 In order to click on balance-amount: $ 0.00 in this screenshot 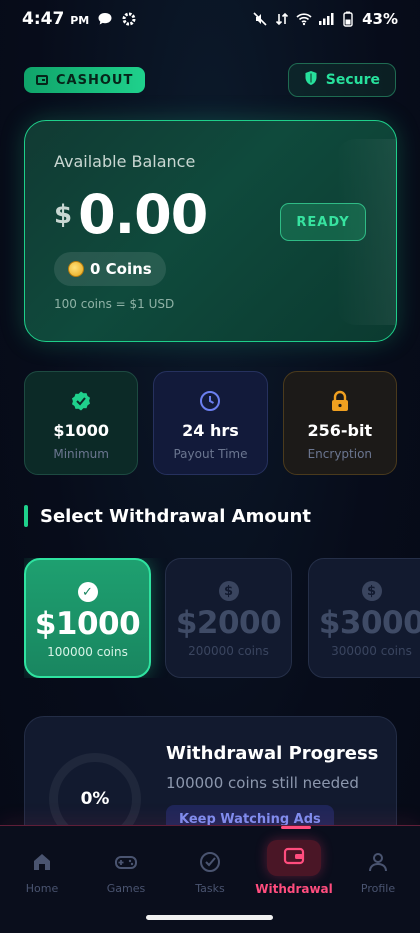, I will do `click(131, 214)`.